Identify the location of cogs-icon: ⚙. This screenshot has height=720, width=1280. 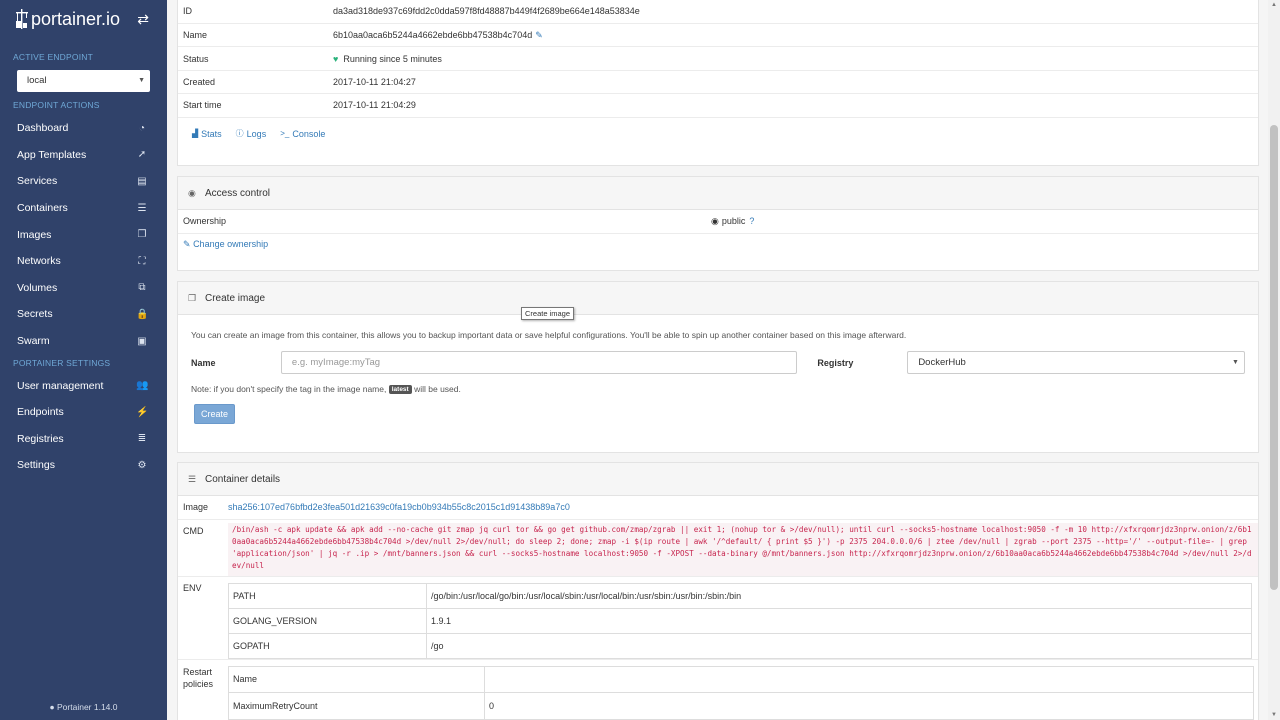
(142, 465).